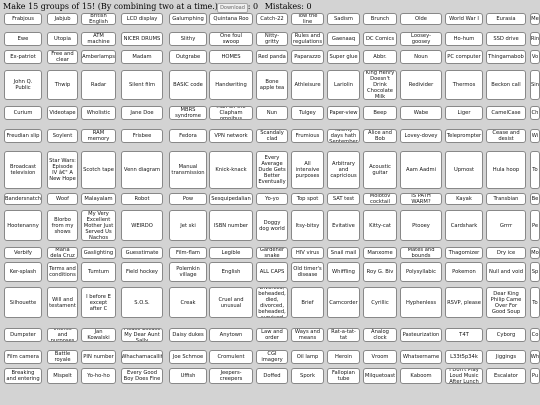  I want to click on word-tile: Evitative, so click(343, 225).